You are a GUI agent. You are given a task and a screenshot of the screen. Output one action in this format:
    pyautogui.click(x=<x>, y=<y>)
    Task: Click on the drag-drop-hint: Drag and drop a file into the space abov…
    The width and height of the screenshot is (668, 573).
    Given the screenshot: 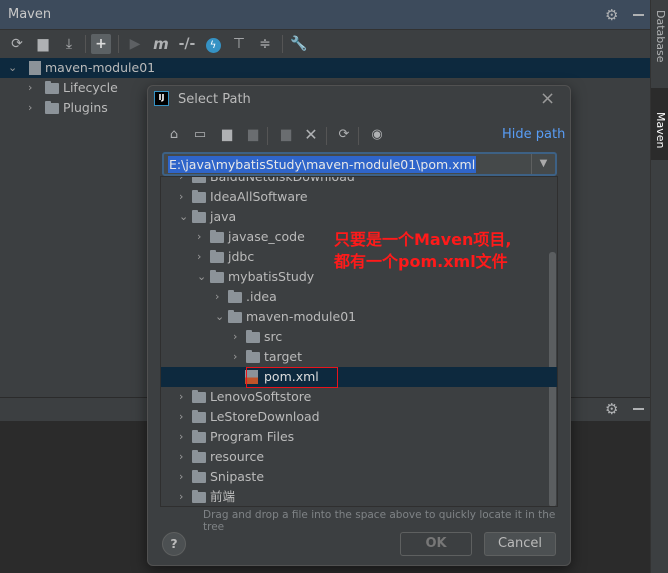 What is the action you would take?
    pyautogui.click(x=379, y=521)
    